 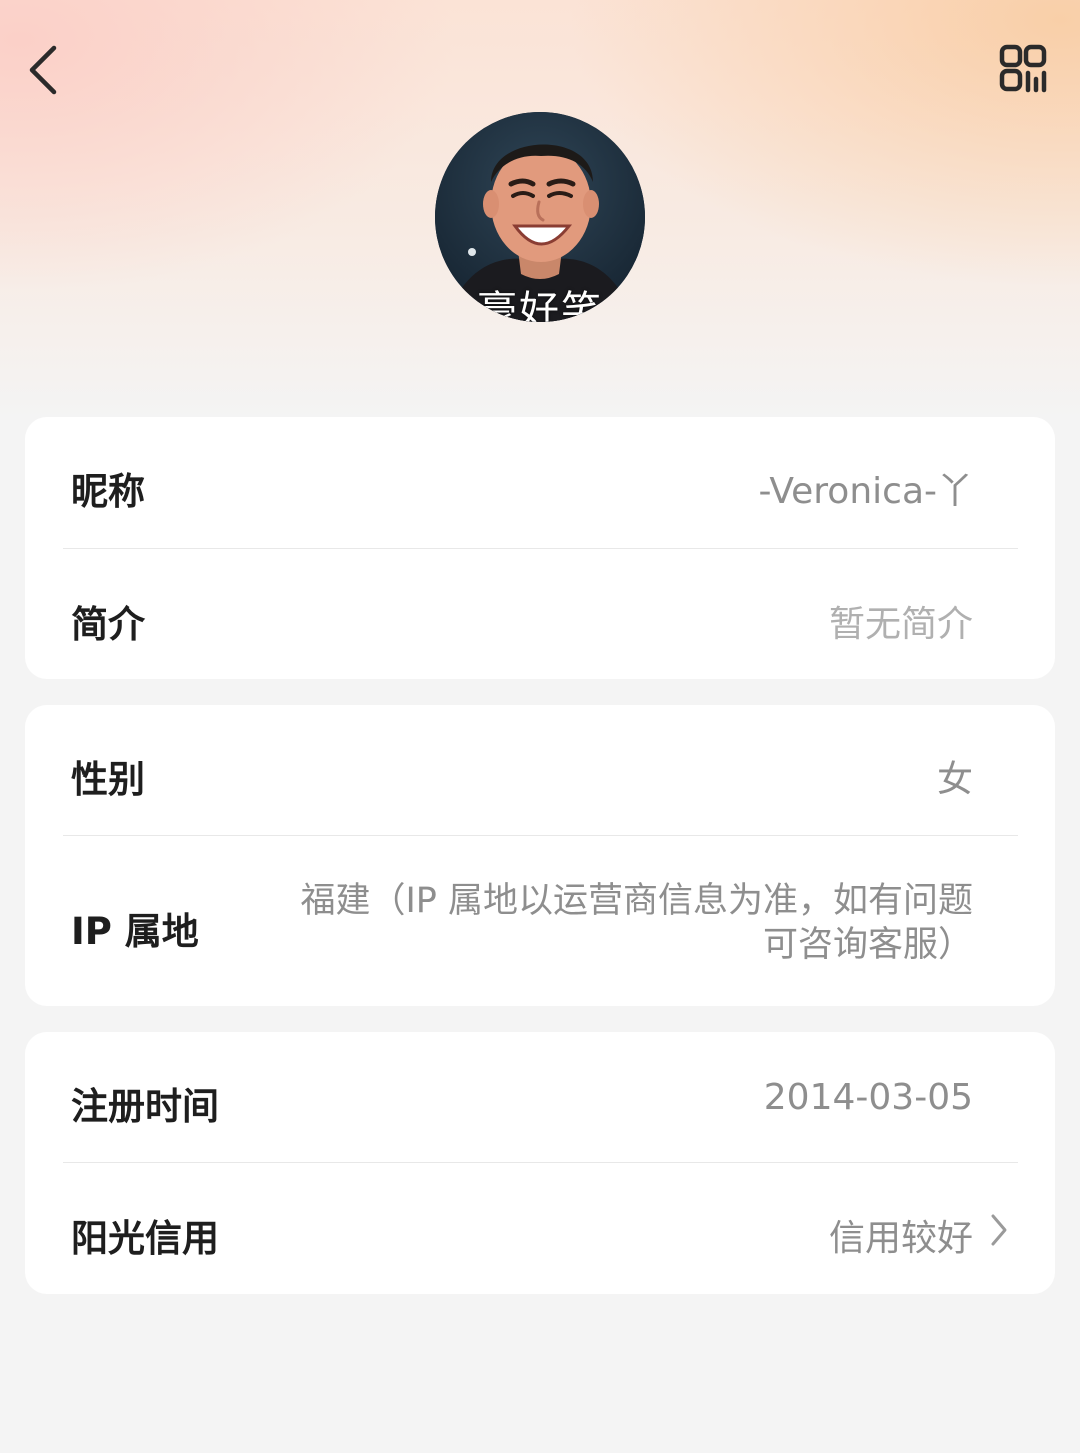 What do you see at coordinates (613, 923) in the screenshot?
I see `ip-location-value: 福建（IP 属地以运营商信息为准，如有问题 可咨询客服）` at bounding box center [613, 923].